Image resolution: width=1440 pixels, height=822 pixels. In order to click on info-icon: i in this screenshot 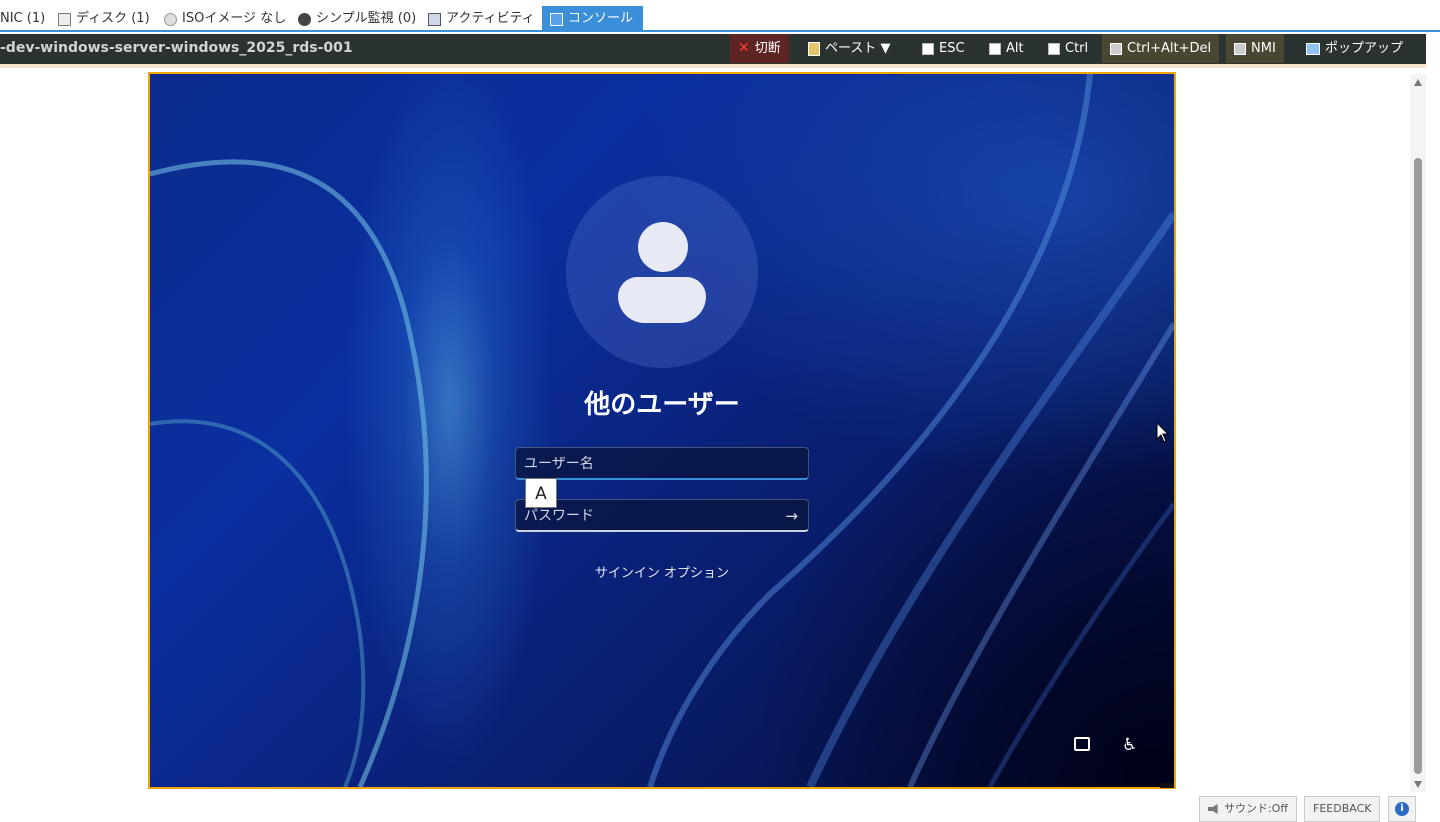, I will do `click(1402, 809)`.